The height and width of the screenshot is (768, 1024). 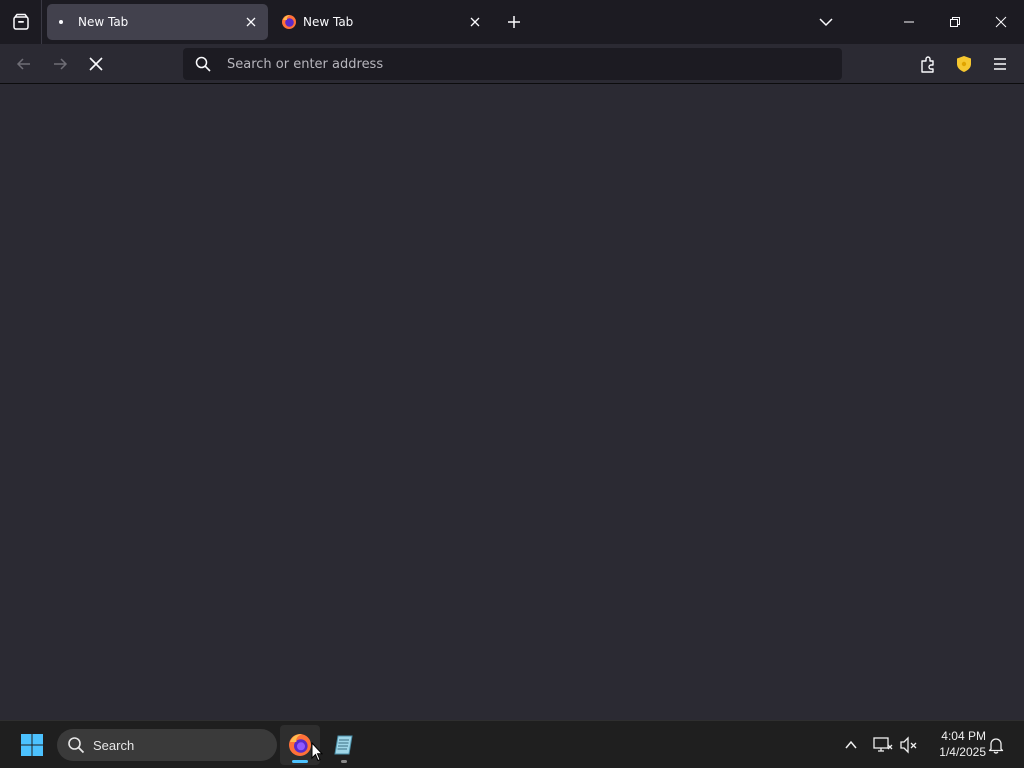 I want to click on new-tab-button, so click(x=514, y=22).